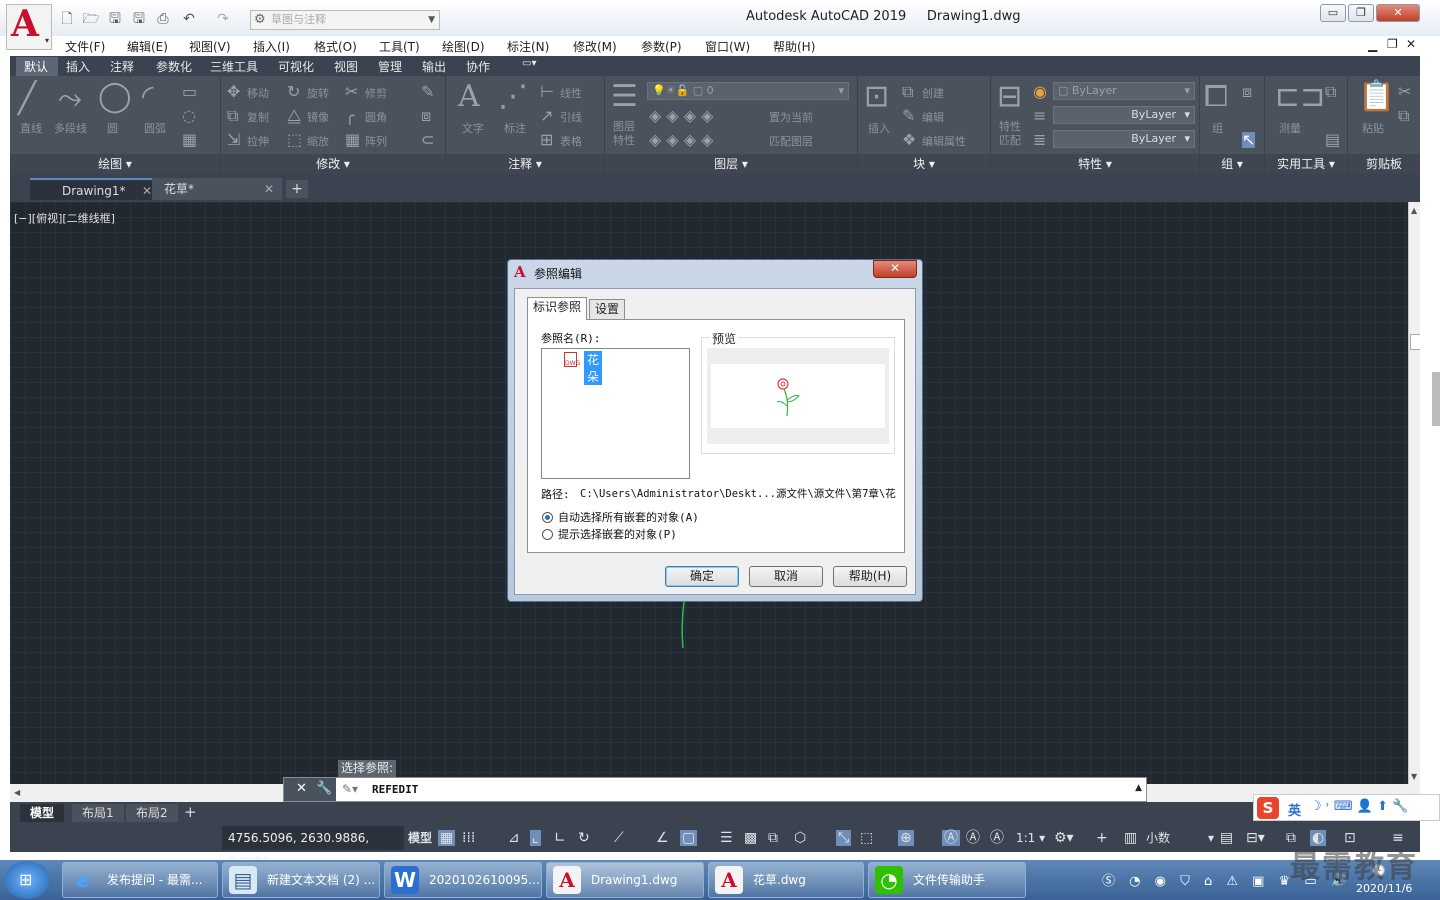  What do you see at coordinates (427, 92) in the screenshot?
I see `erase-icon: ✎` at bounding box center [427, 92].